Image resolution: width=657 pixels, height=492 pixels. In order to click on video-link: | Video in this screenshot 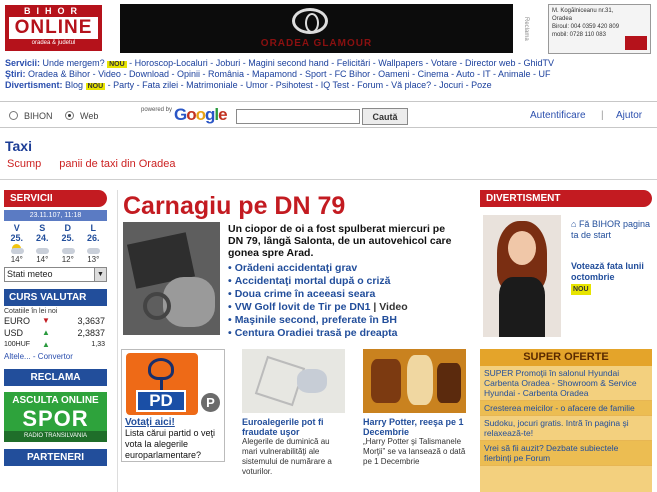, I will do `click(390, 307)`.